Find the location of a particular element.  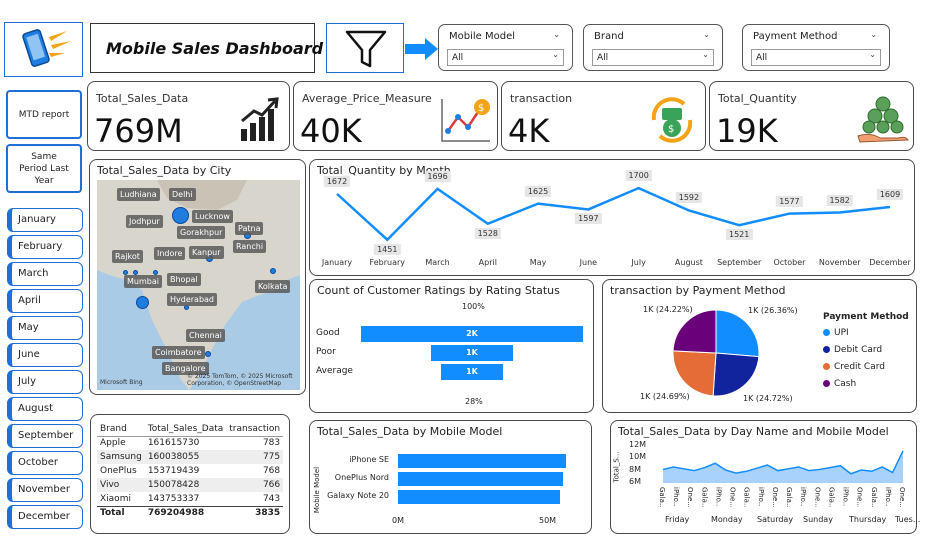

table-row: Xiaomi 143753337 743 is located at coordinates (190, 499).